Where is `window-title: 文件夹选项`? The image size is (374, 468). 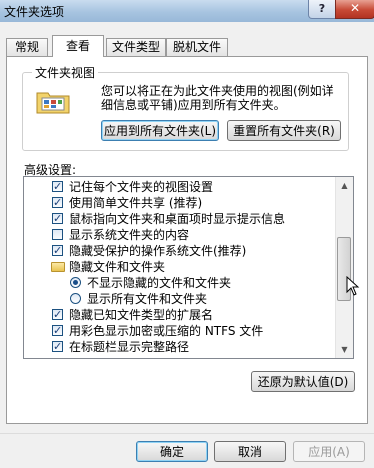 window-title: 文件夹选项 is located at coordinates (34, 12).